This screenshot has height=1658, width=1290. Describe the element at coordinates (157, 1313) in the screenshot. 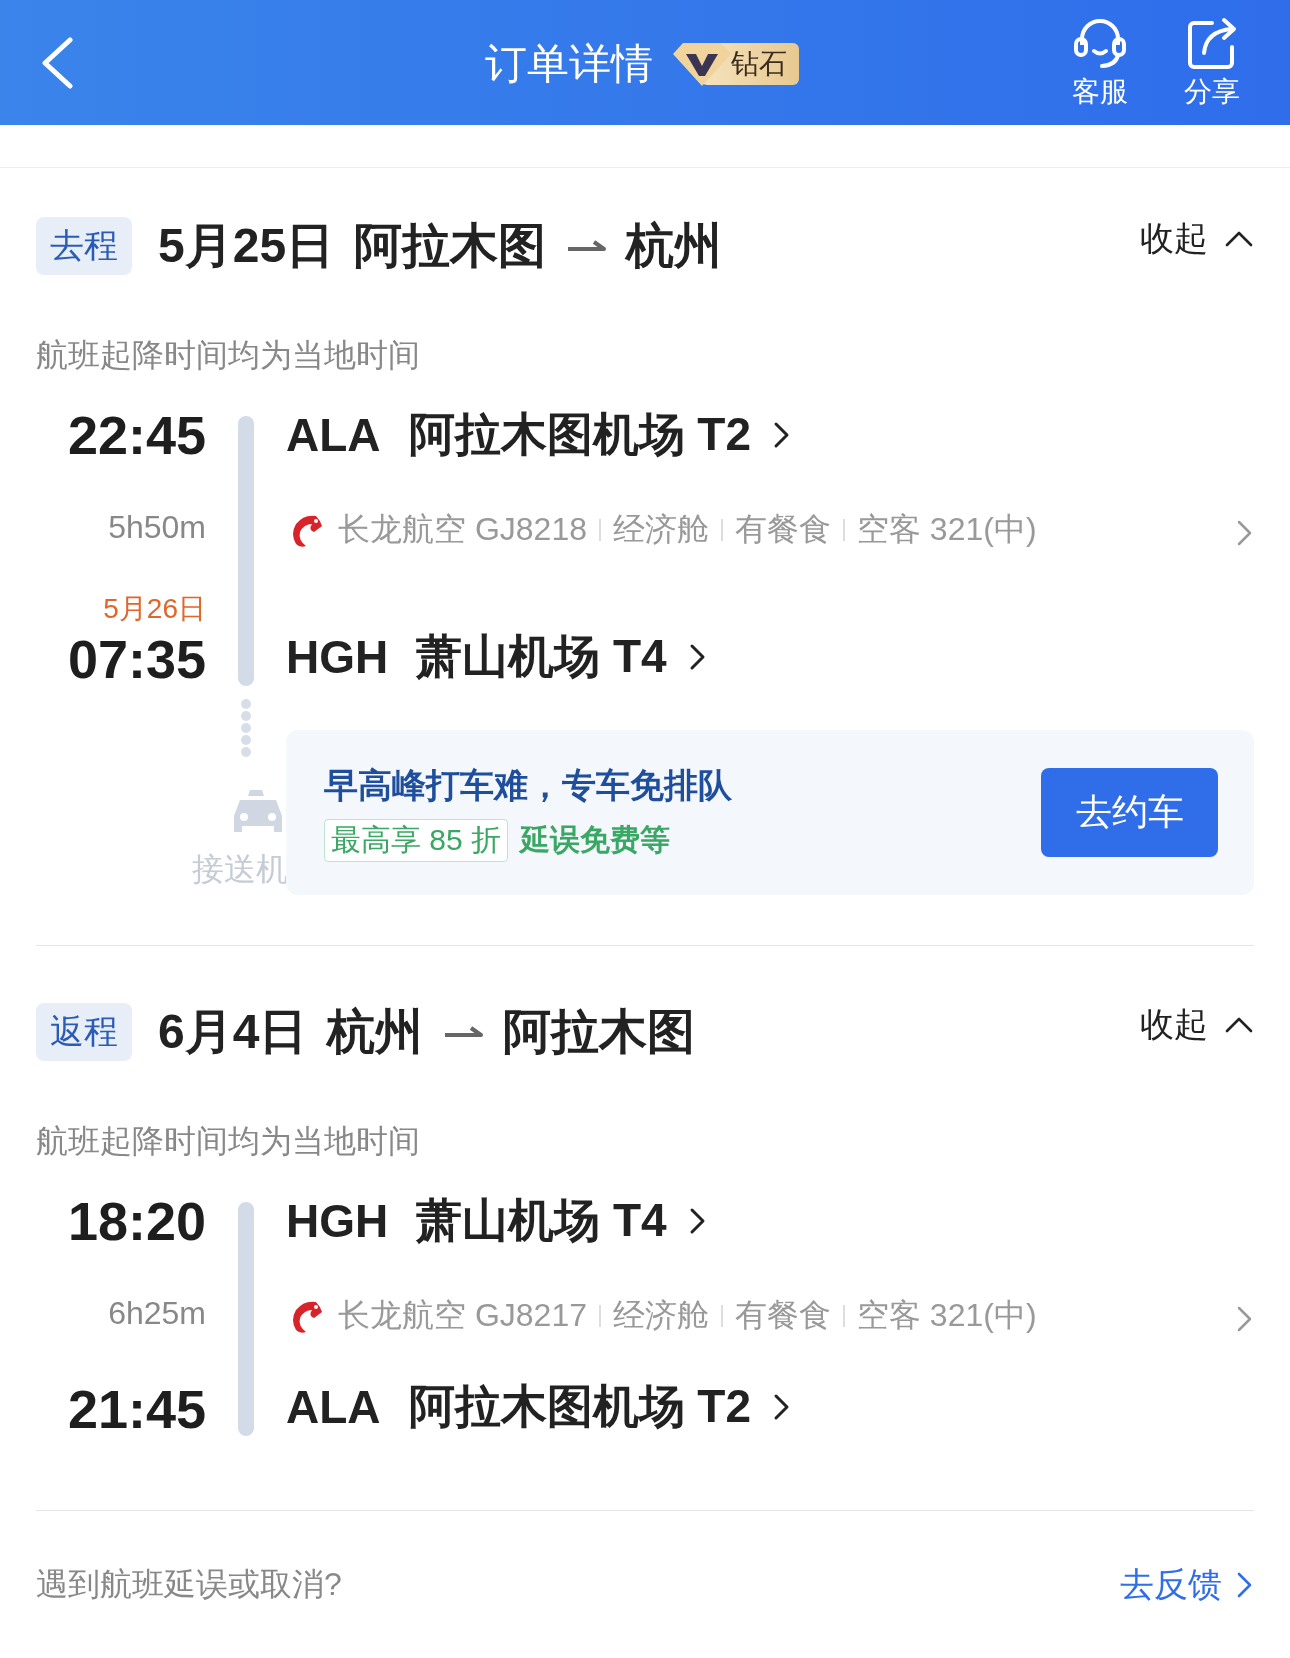

I see `flight-duration: 6h25m` at that location.